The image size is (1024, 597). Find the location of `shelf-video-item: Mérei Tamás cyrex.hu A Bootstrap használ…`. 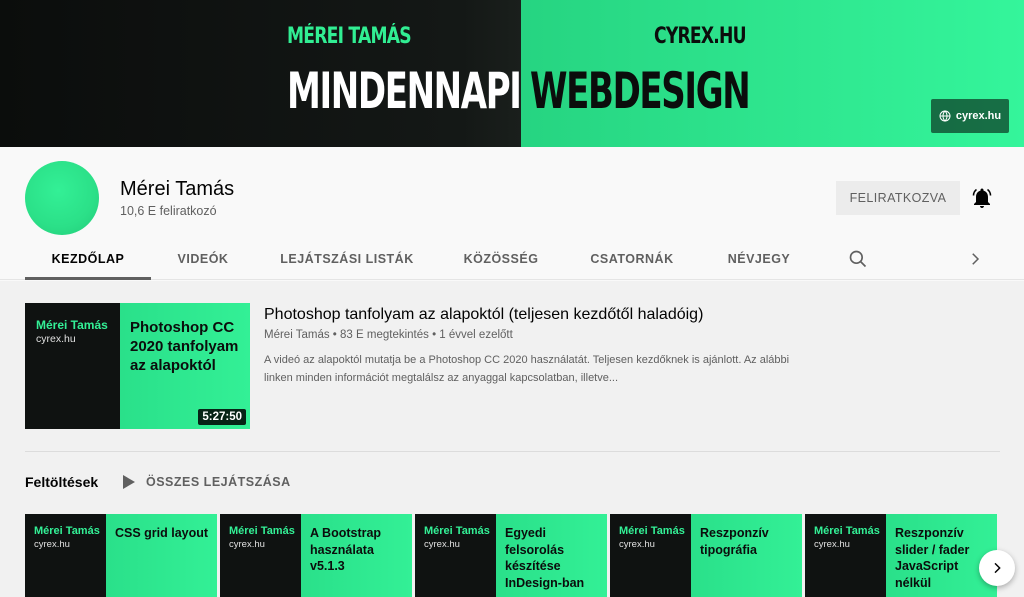

shelf-video-item: Mérei Tamás cyrex.hu A Bootstrap használ… is located at coordinates (316, 555).